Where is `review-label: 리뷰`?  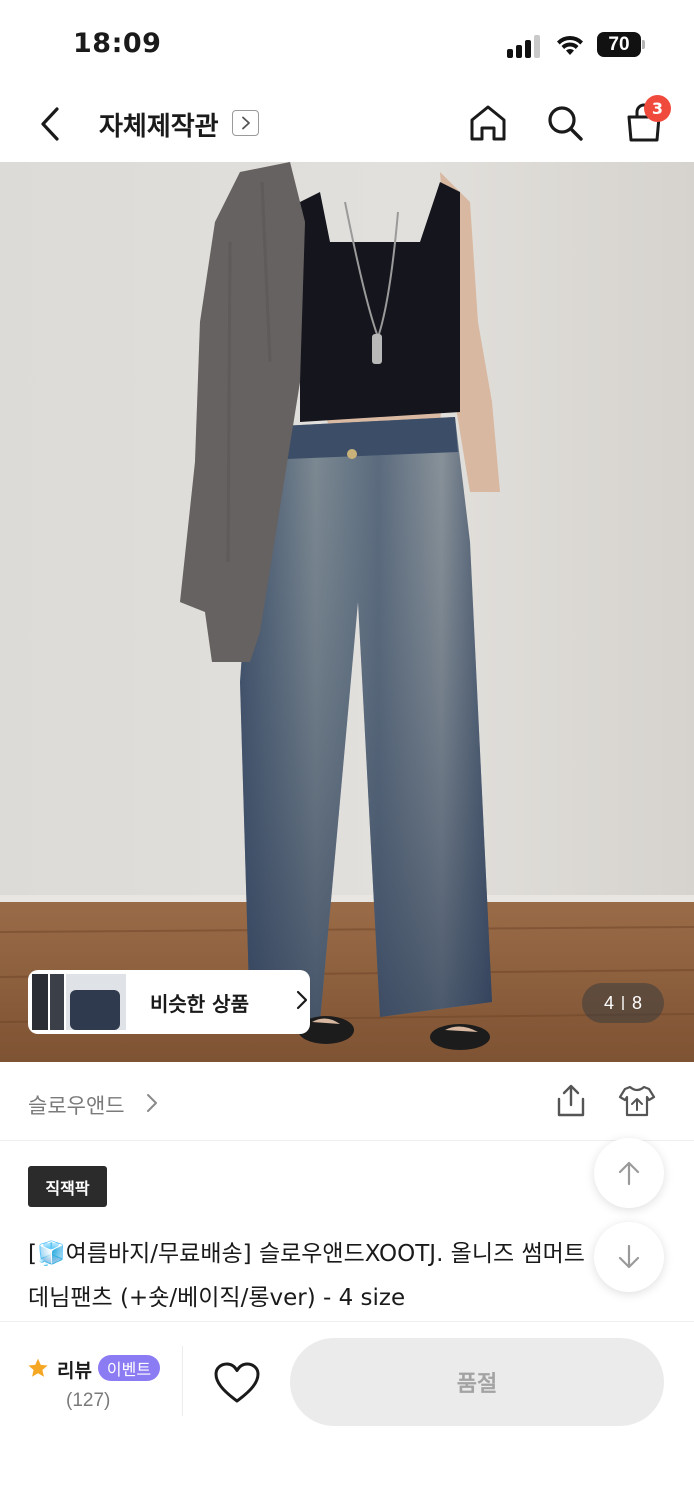
review-label: 리뷰 is located at coordinates (74, 1369).